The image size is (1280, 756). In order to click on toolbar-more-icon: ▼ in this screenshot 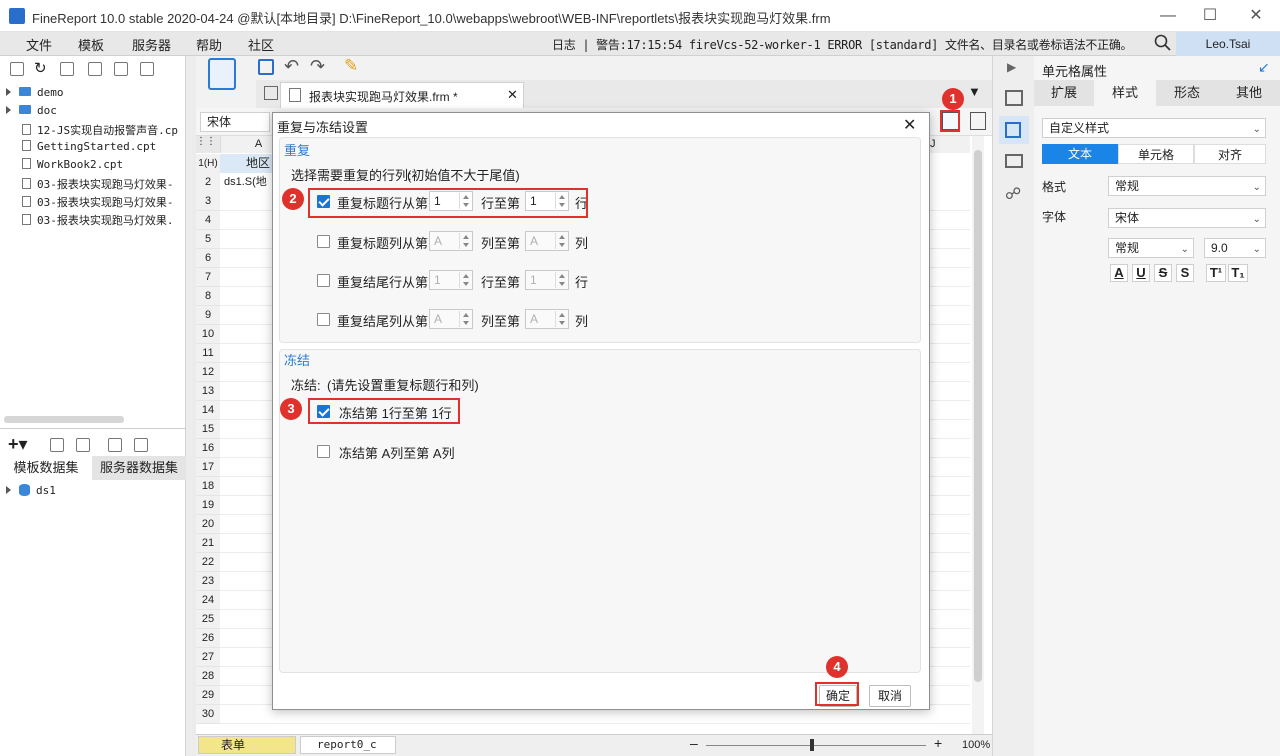, I will do `click(974, 91)`.